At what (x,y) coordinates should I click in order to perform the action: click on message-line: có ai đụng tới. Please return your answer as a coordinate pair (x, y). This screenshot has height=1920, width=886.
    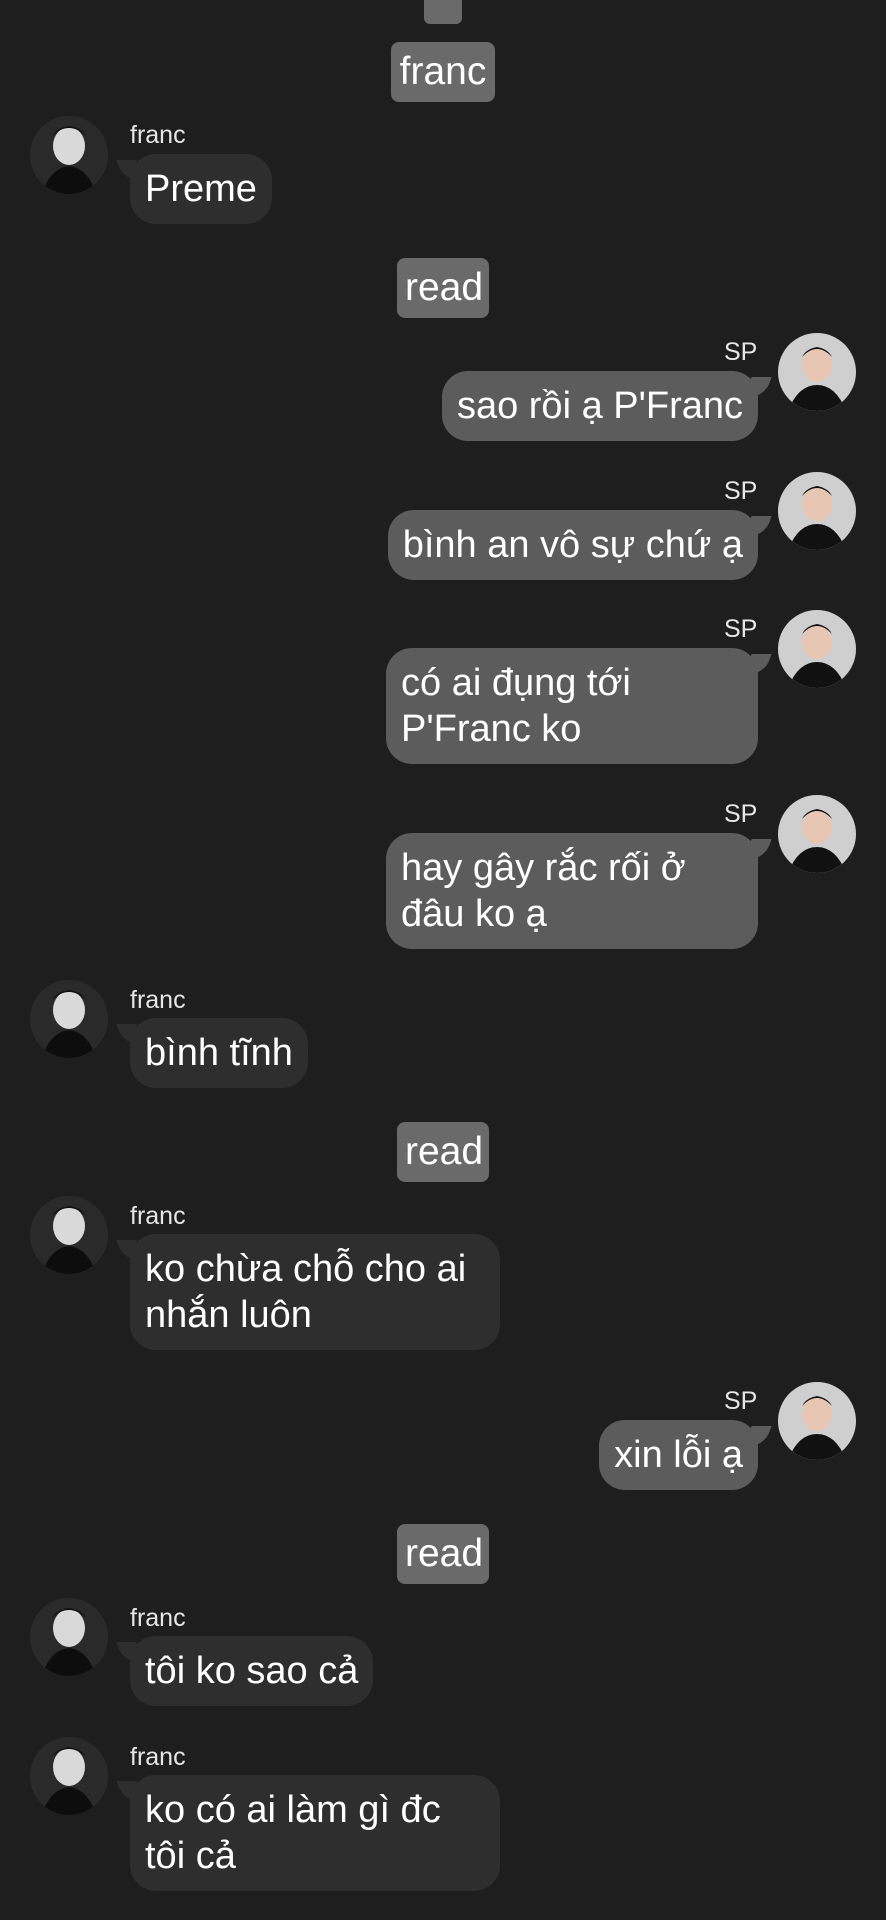
    Looking at the image, I should click on (516, 683).